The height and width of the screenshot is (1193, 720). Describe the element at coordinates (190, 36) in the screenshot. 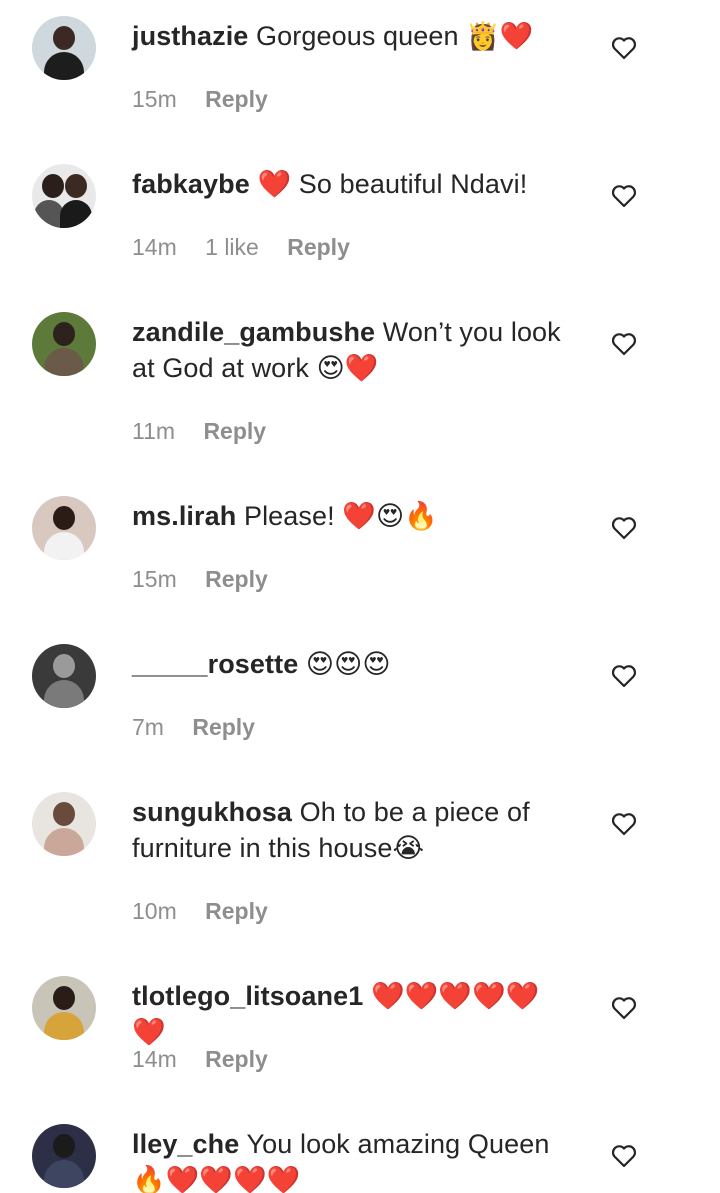

I see `comment-username: justhazie` at that location.